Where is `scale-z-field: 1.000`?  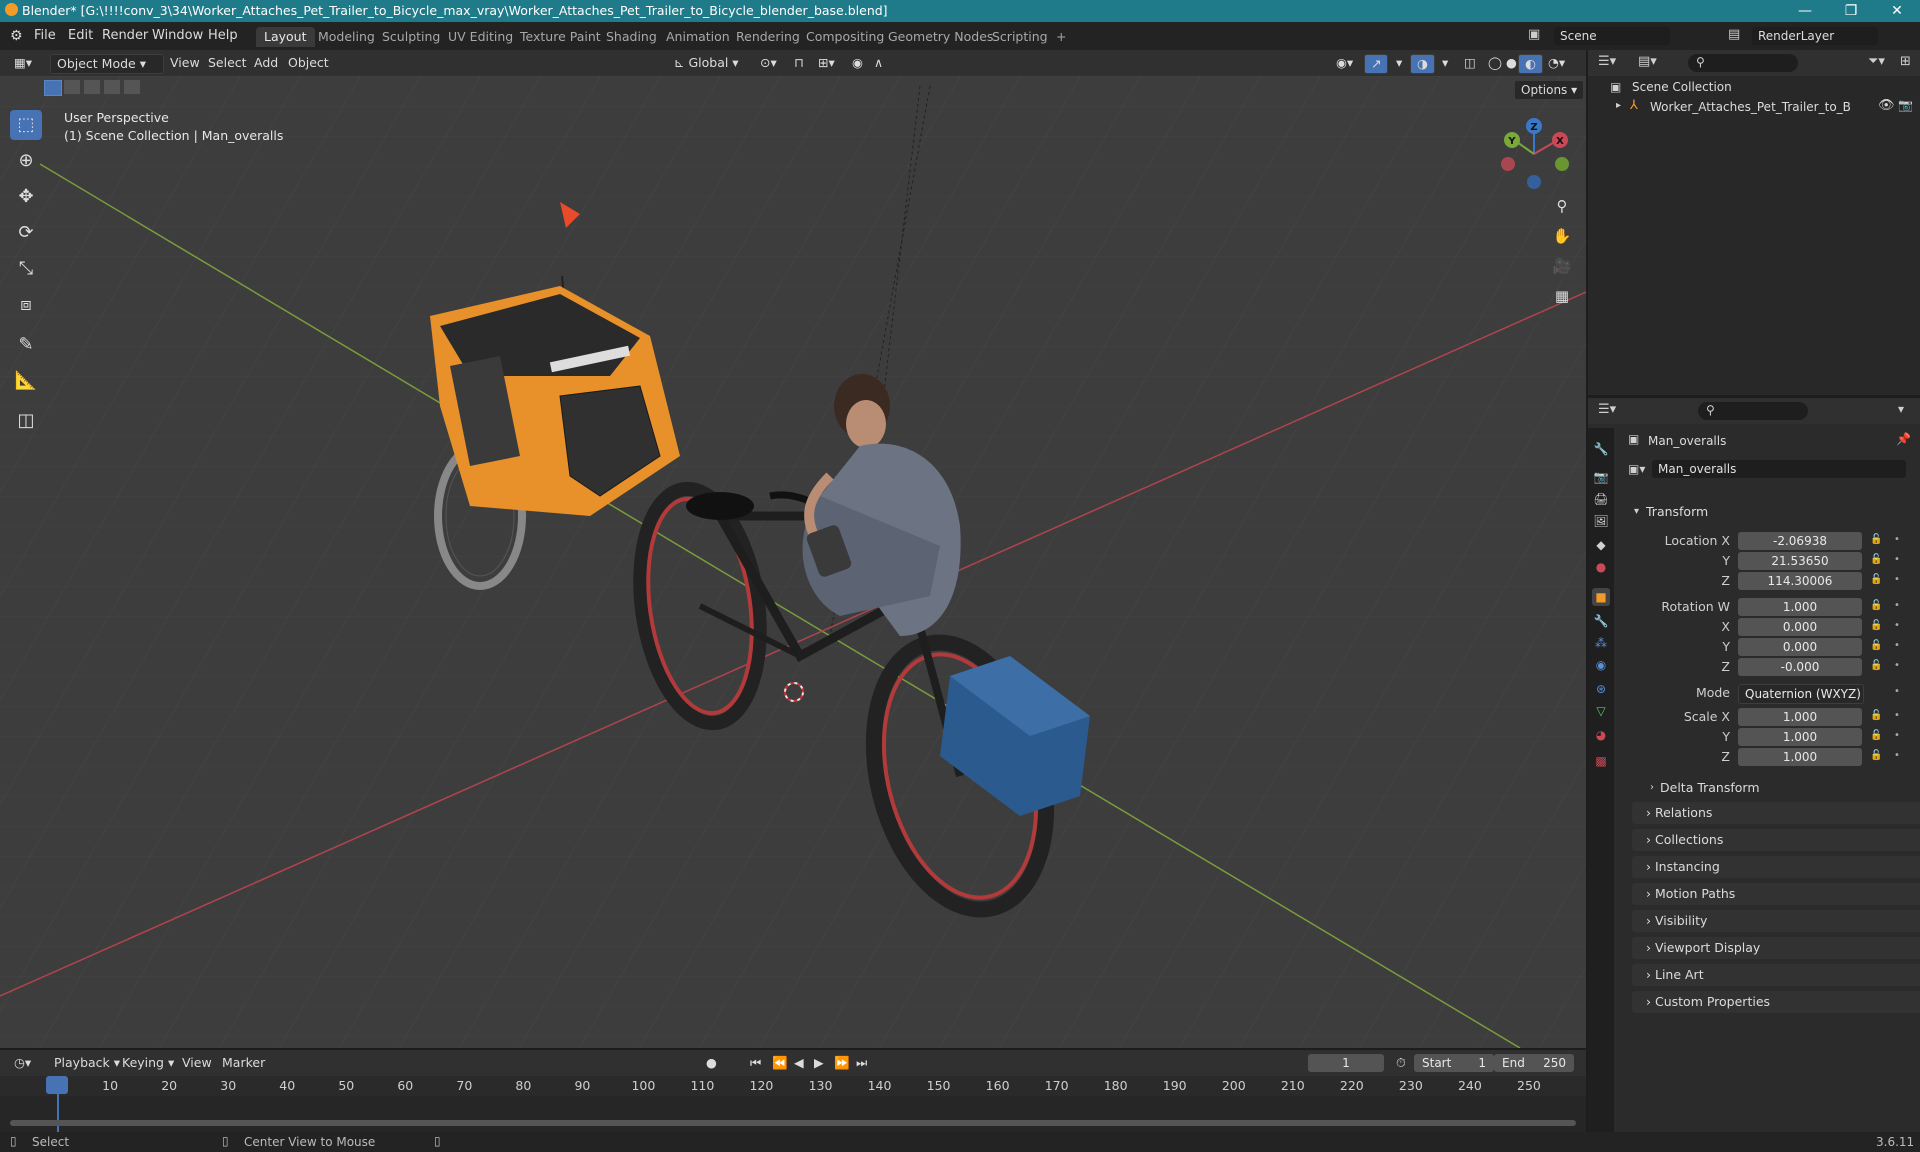 scale-z-field: 1.000 is located at coordinates (1800, 757).